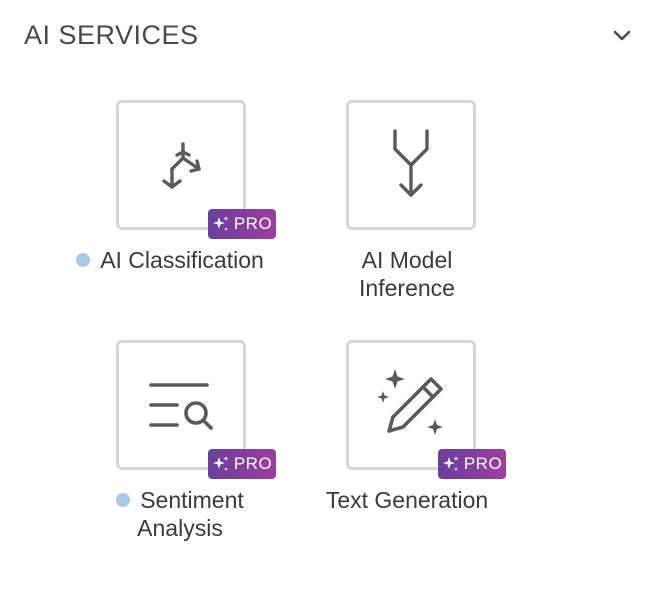 The image size is (668, 602). I want to click on tile-label-text: AI Classification, so click(182, 260).